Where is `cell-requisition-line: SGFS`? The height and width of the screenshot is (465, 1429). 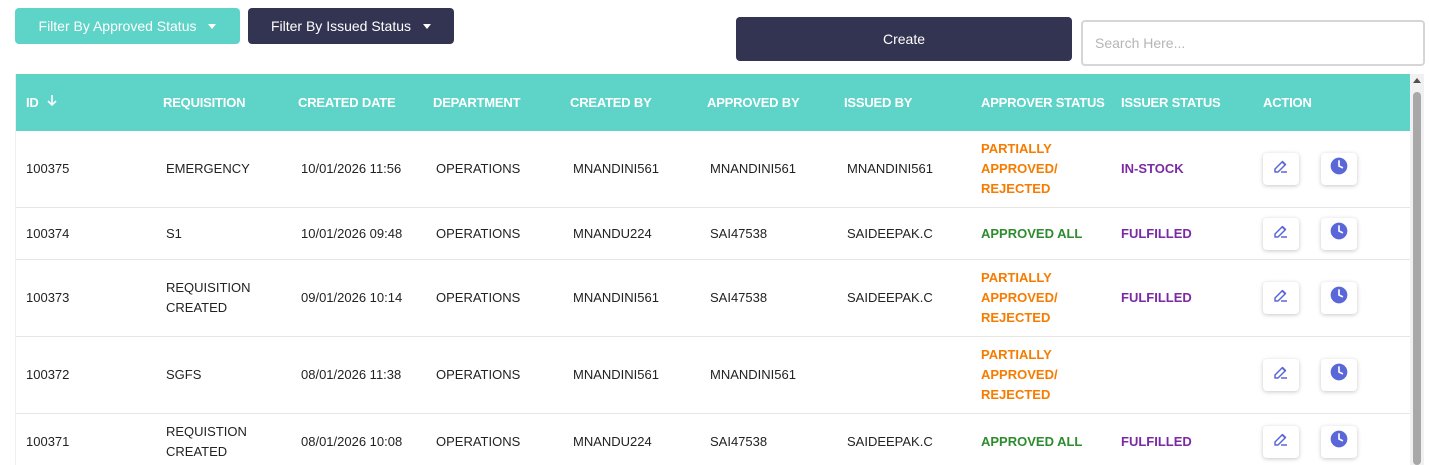
cell-requisition-line: SGFS is located at coordinates (184, 374).